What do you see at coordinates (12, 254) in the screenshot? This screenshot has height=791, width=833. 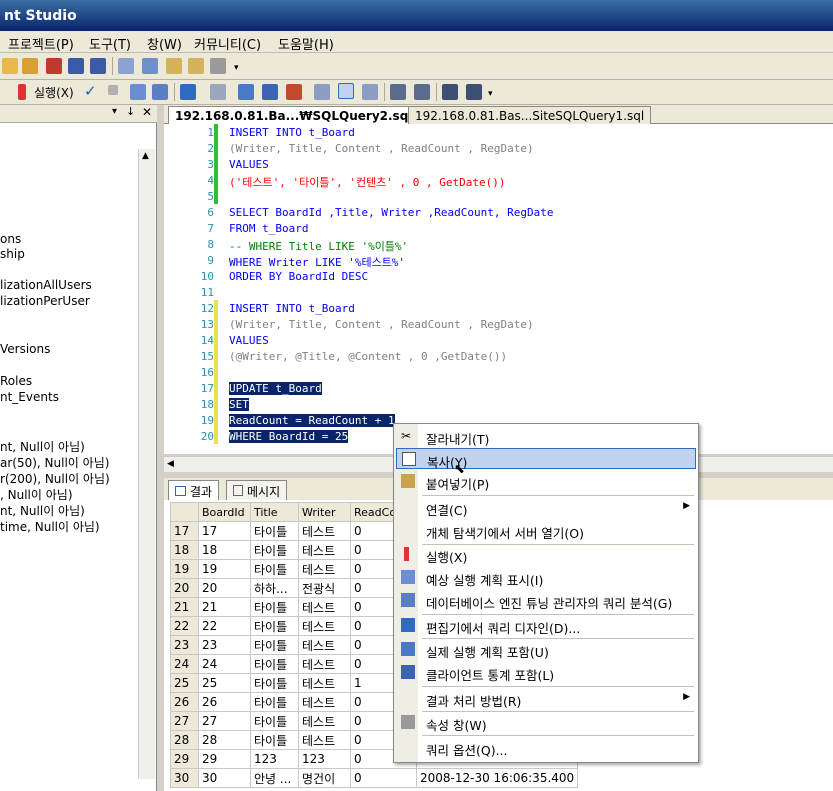 I see `tree-item: ship` at bounding box center [12, 254].